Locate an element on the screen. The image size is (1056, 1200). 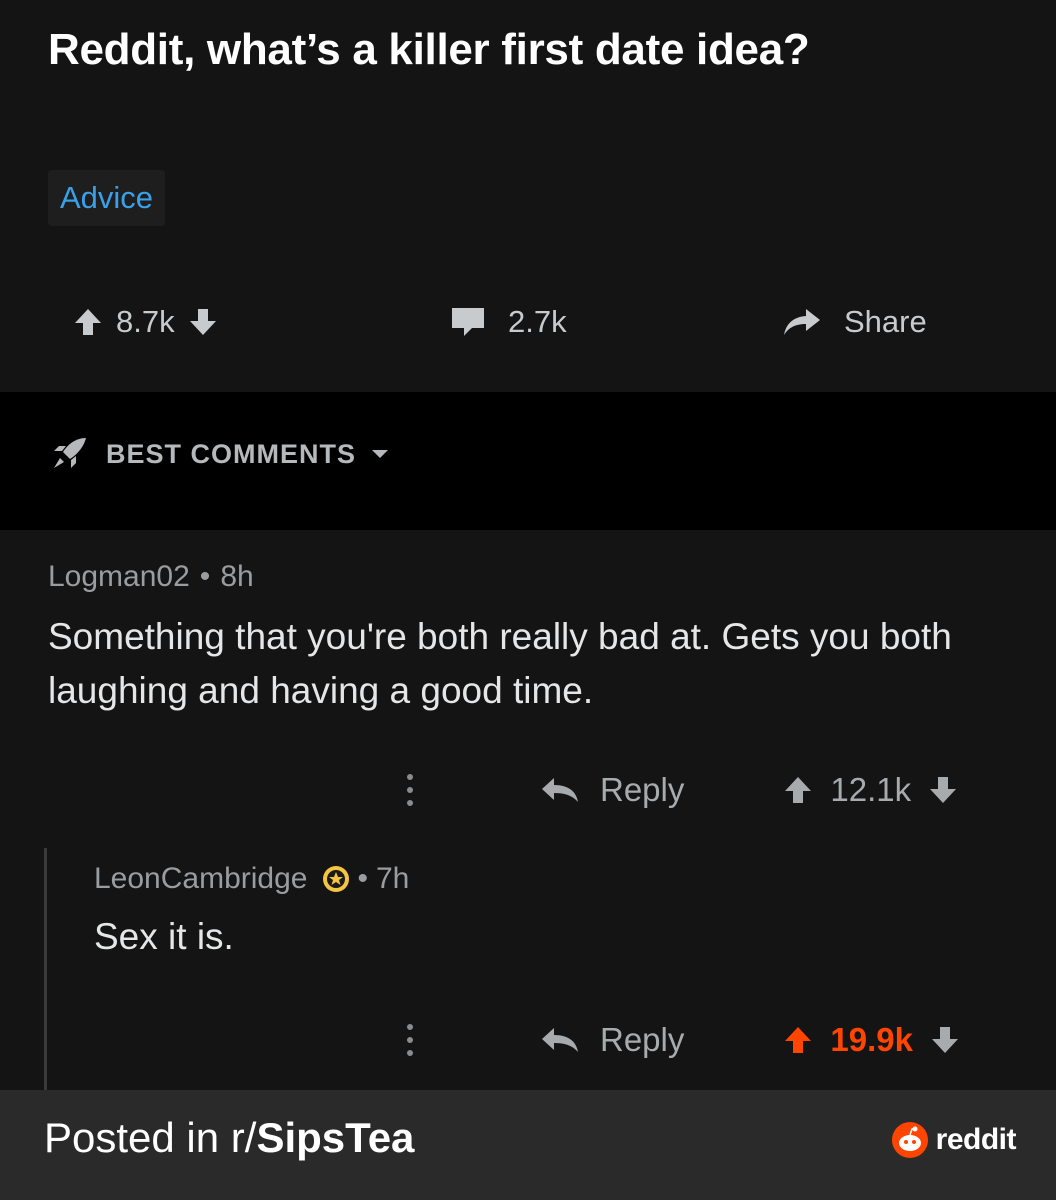
brand-wordmark: reddit is located at coordinates (976, 1139).